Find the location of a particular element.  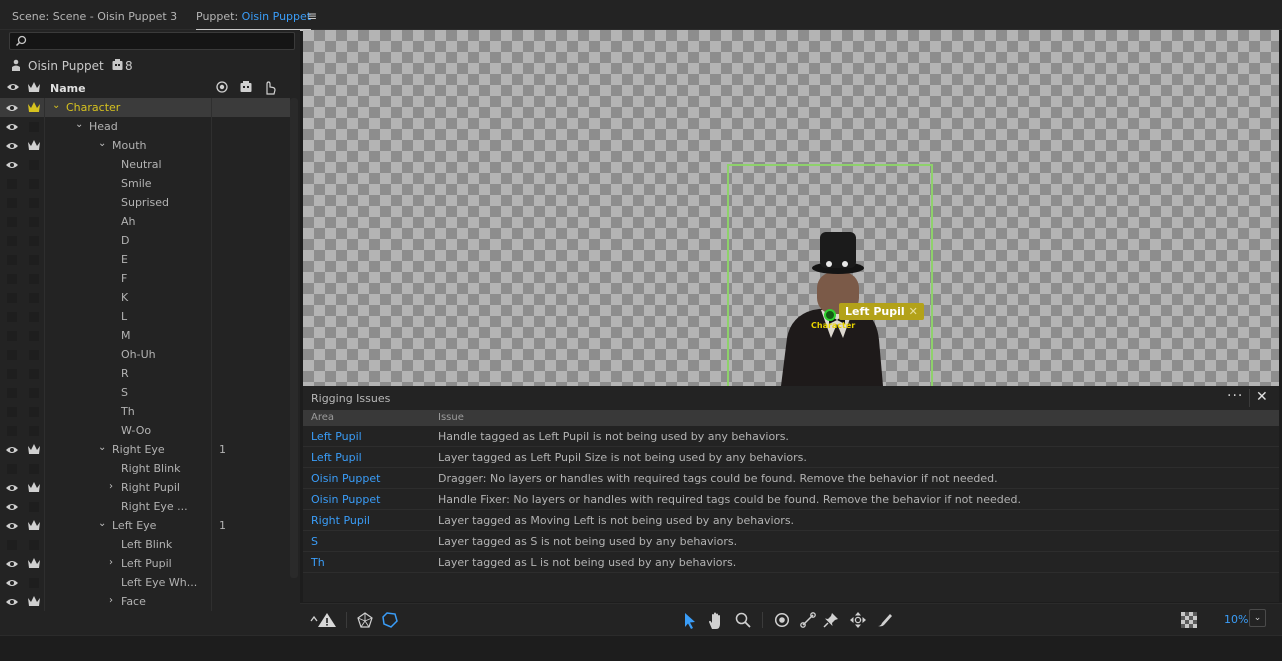

search-input is located at coordinates (152, 41).